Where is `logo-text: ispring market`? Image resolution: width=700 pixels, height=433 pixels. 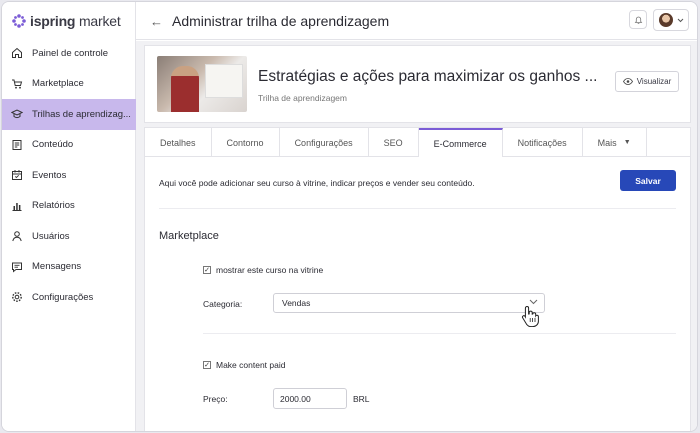
logo-text: ispring market is located at coordinates (75, 21).